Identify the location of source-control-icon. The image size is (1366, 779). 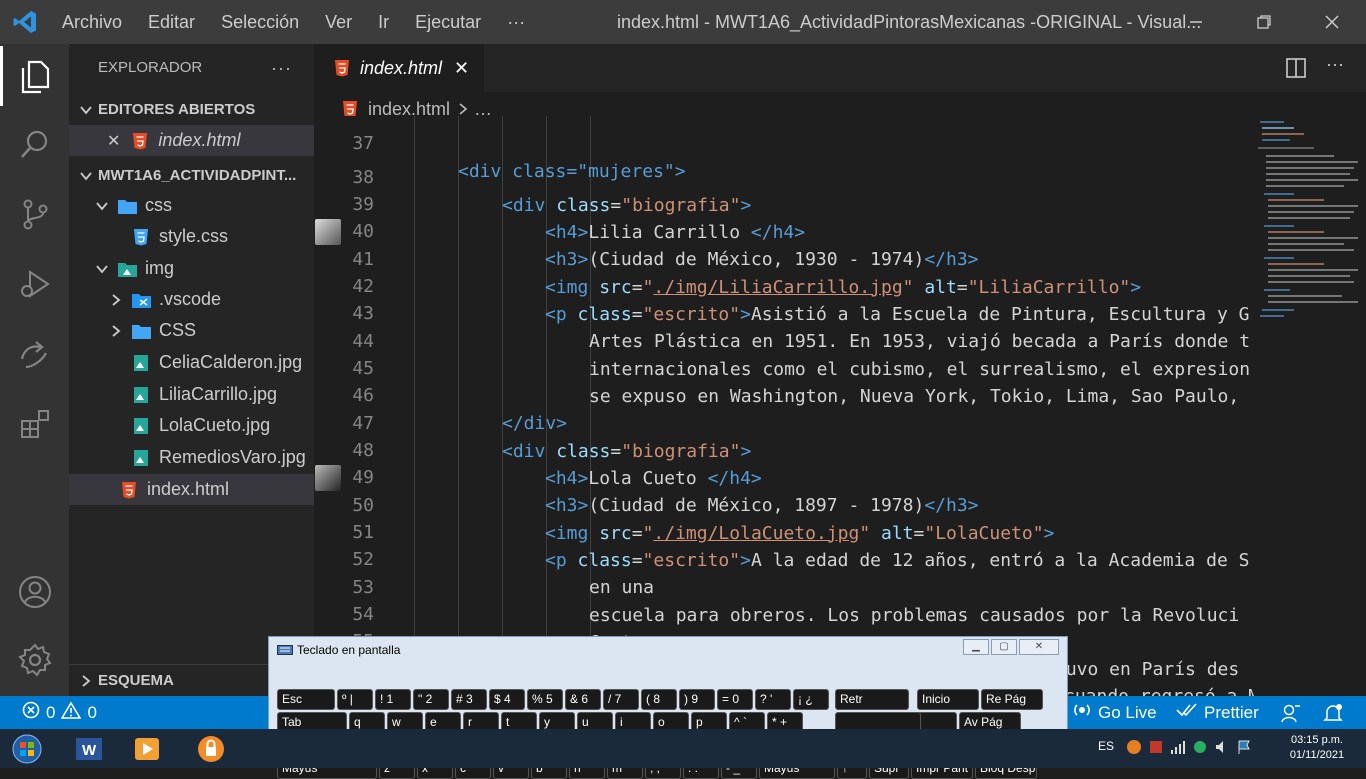
(34, 214).